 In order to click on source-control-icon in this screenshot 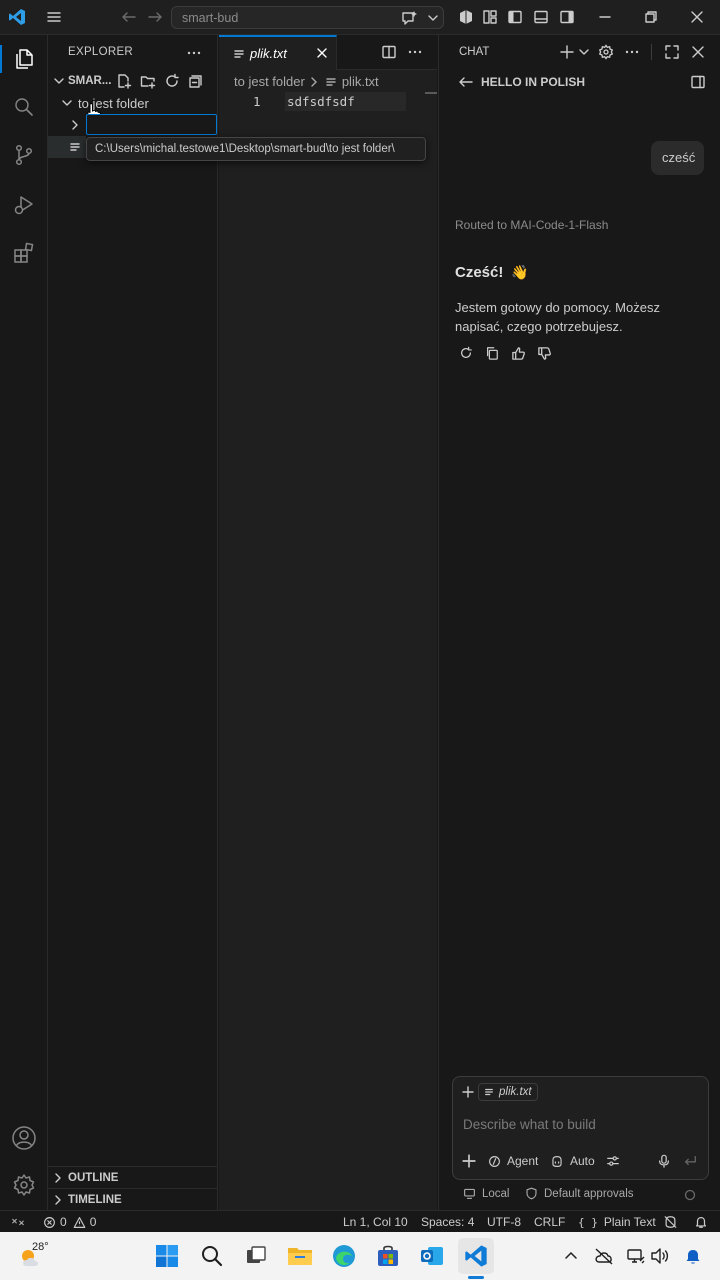, I will do `click(24, 155)`.